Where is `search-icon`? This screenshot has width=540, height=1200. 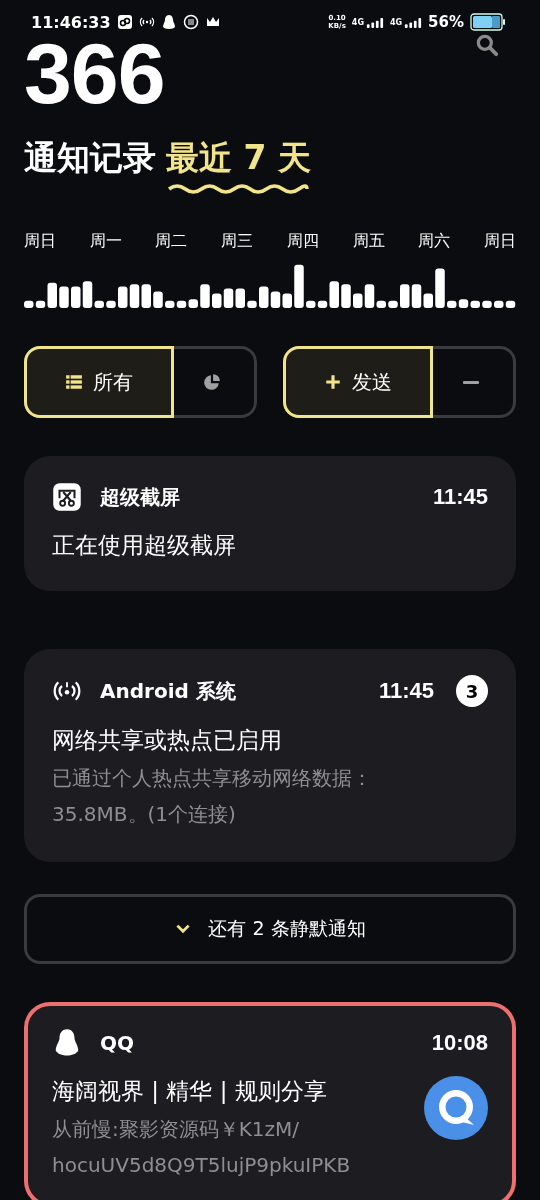
search-icon is located at coordinates (487, 45).